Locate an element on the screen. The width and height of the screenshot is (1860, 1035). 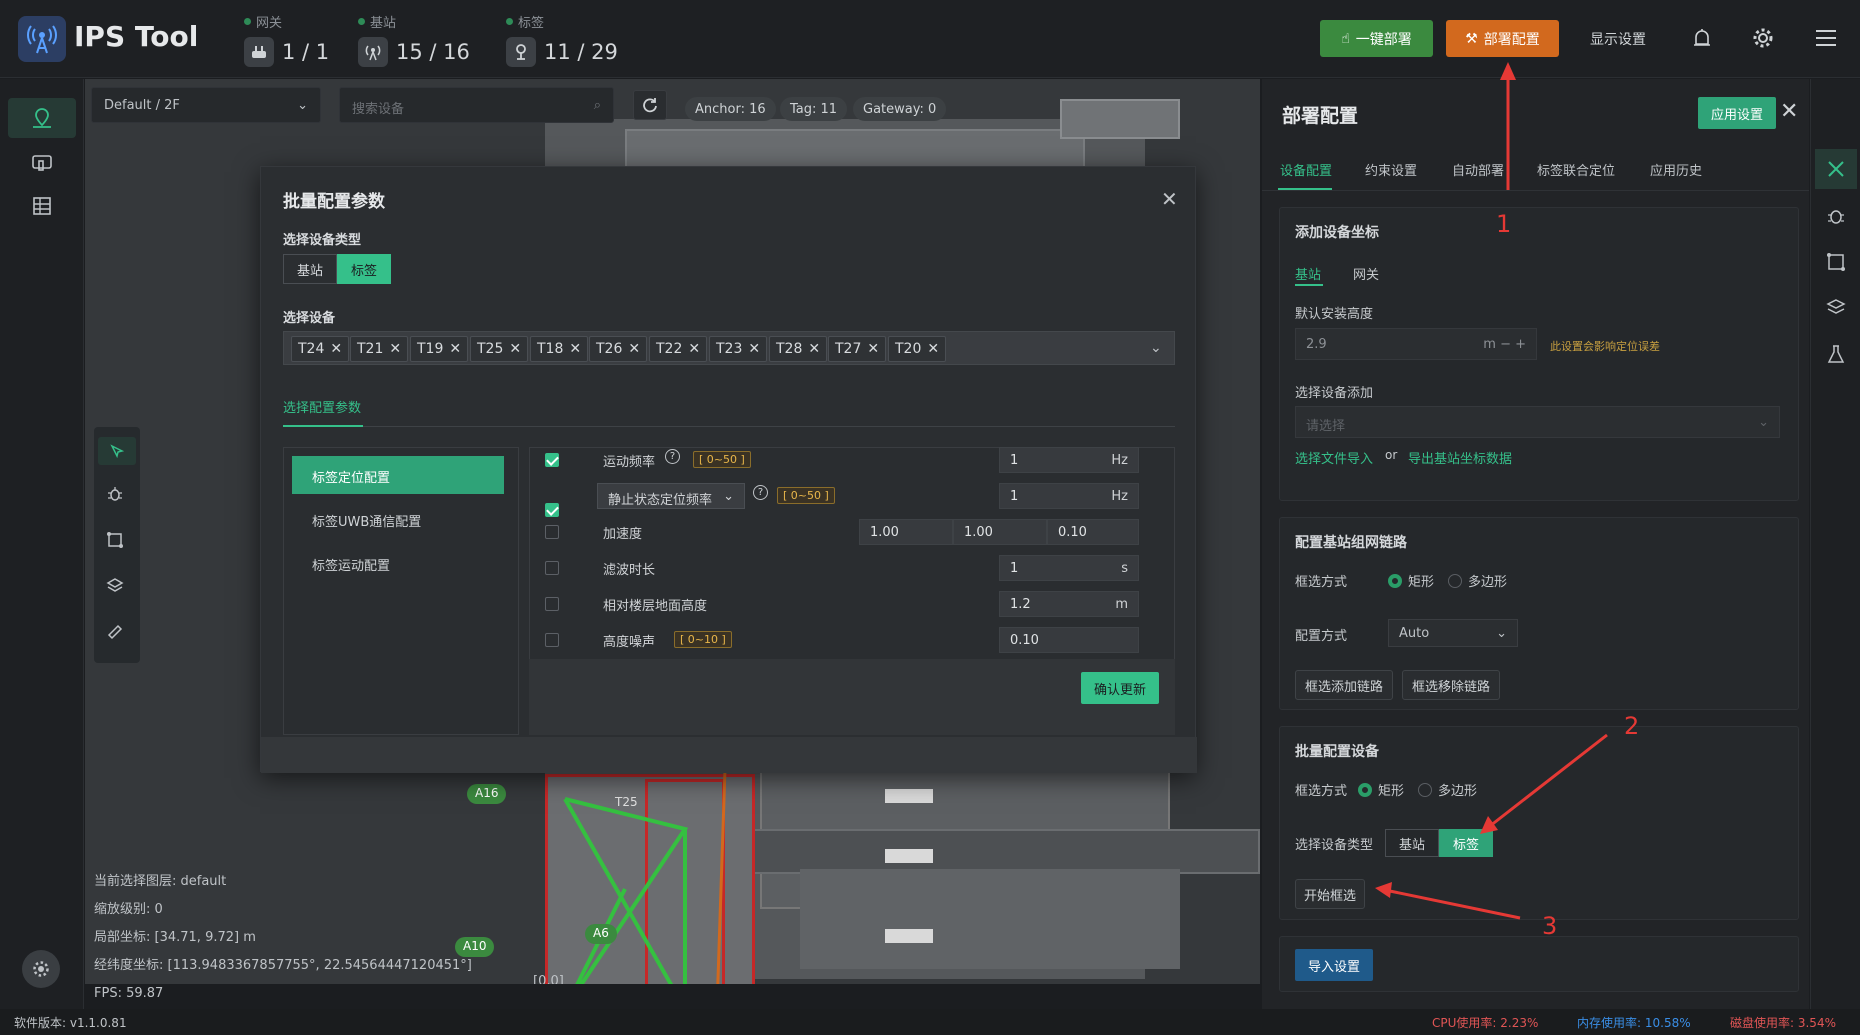
annotation-1: 1 is located at coordinates (1504, 224).